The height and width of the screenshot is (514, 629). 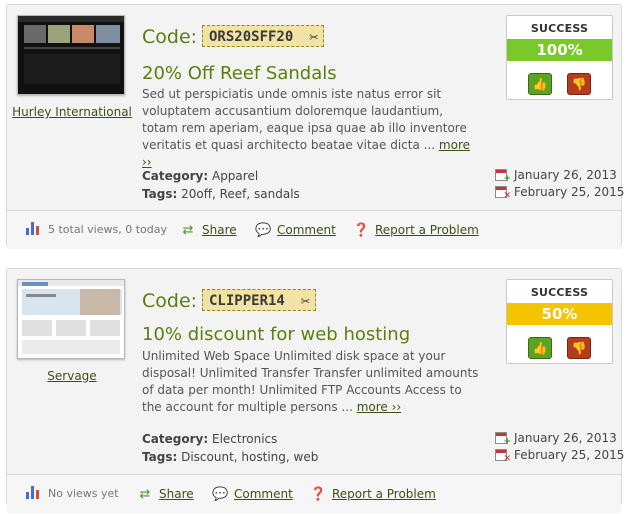 What do you see at coordinates (107, 229) in the screenshot?
I see `views-text: 5 total views, 0 today` at bounding box center [107, 229].